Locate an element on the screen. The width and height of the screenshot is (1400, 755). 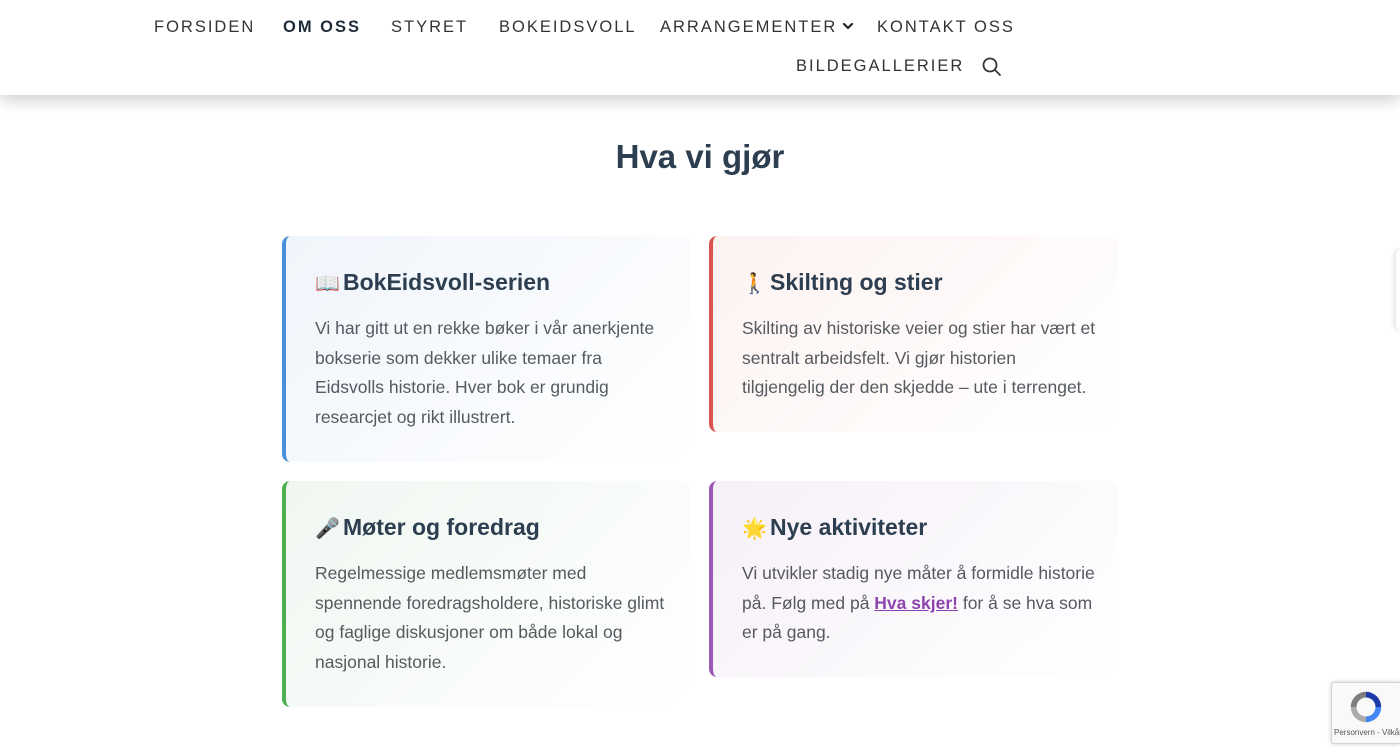
microphone-icon: 🎤 is located at coordinates (327, 529).